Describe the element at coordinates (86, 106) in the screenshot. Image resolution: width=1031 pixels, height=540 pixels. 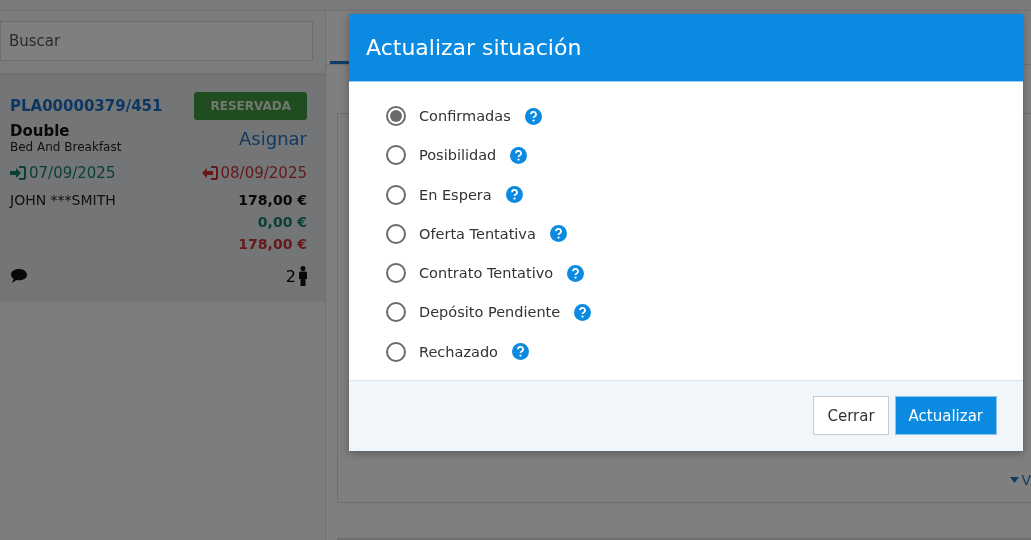
I see `booking-code: PLA00000379/451` at that location.